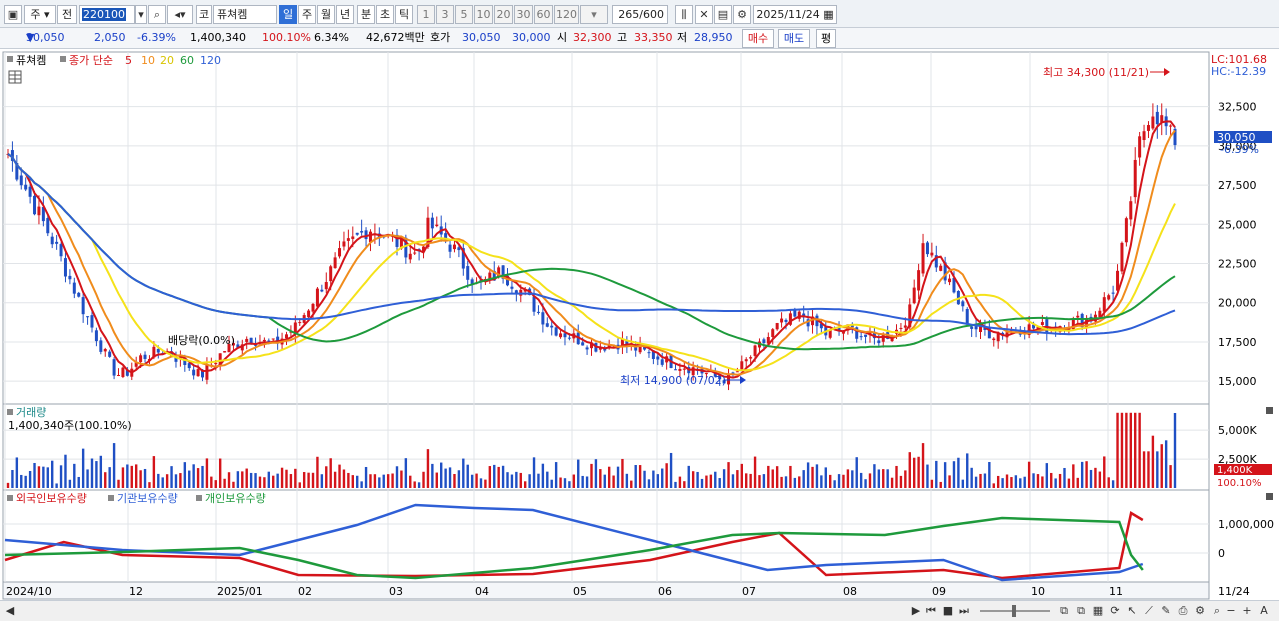 The width and height of the screenshot is (1279, 621). I want to click on period-tick-button: 틱, so click(404, 14).